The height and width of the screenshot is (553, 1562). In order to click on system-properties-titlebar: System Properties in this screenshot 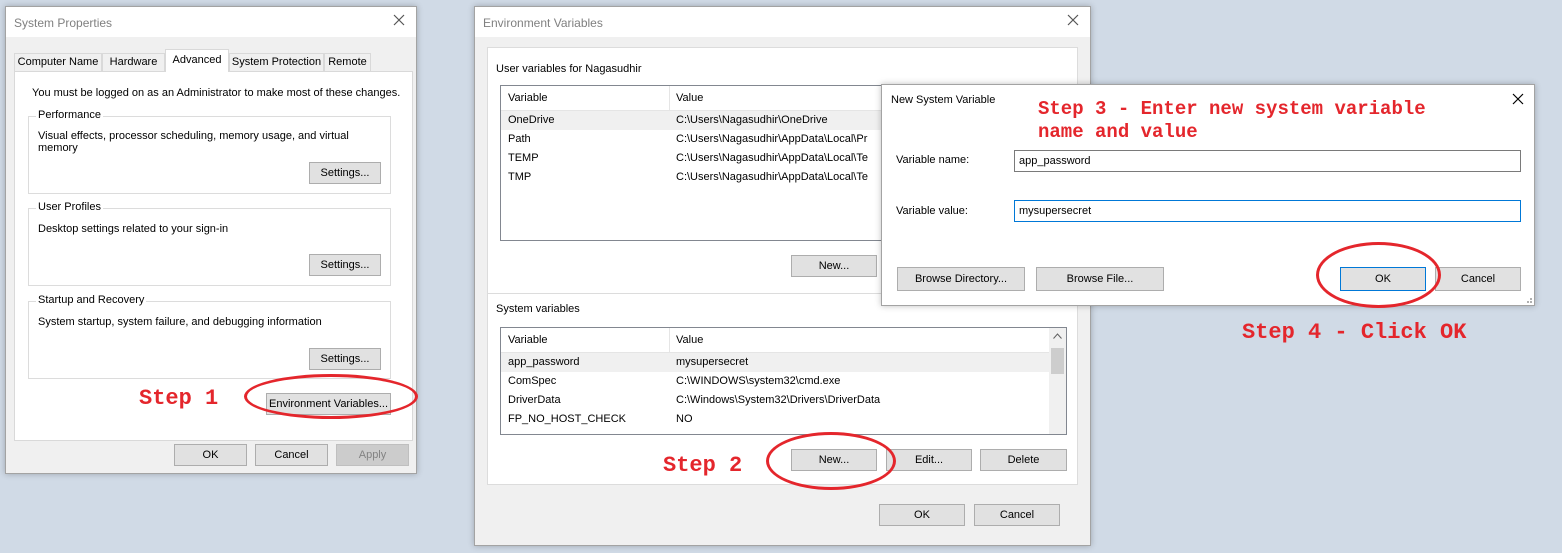, I will do `click(211, 22)`.